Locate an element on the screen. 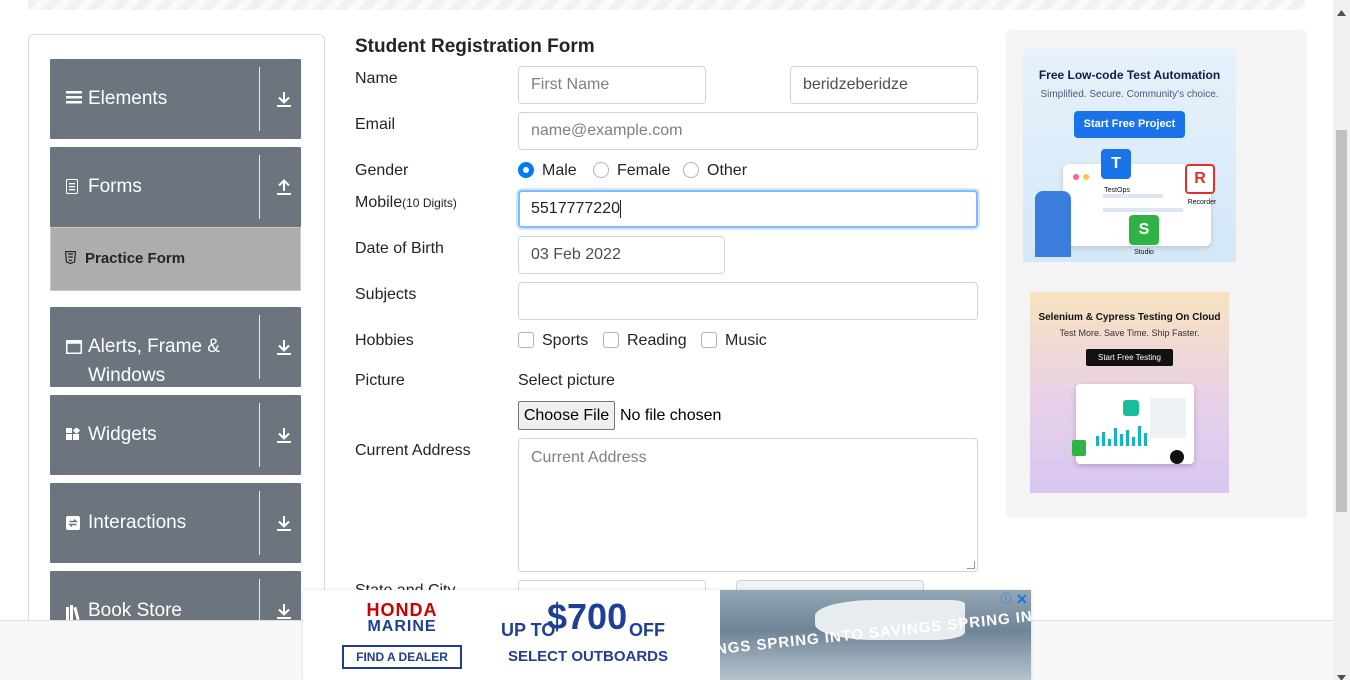  sidebar-group-label: Interactions is located at coordinates (137, 522).